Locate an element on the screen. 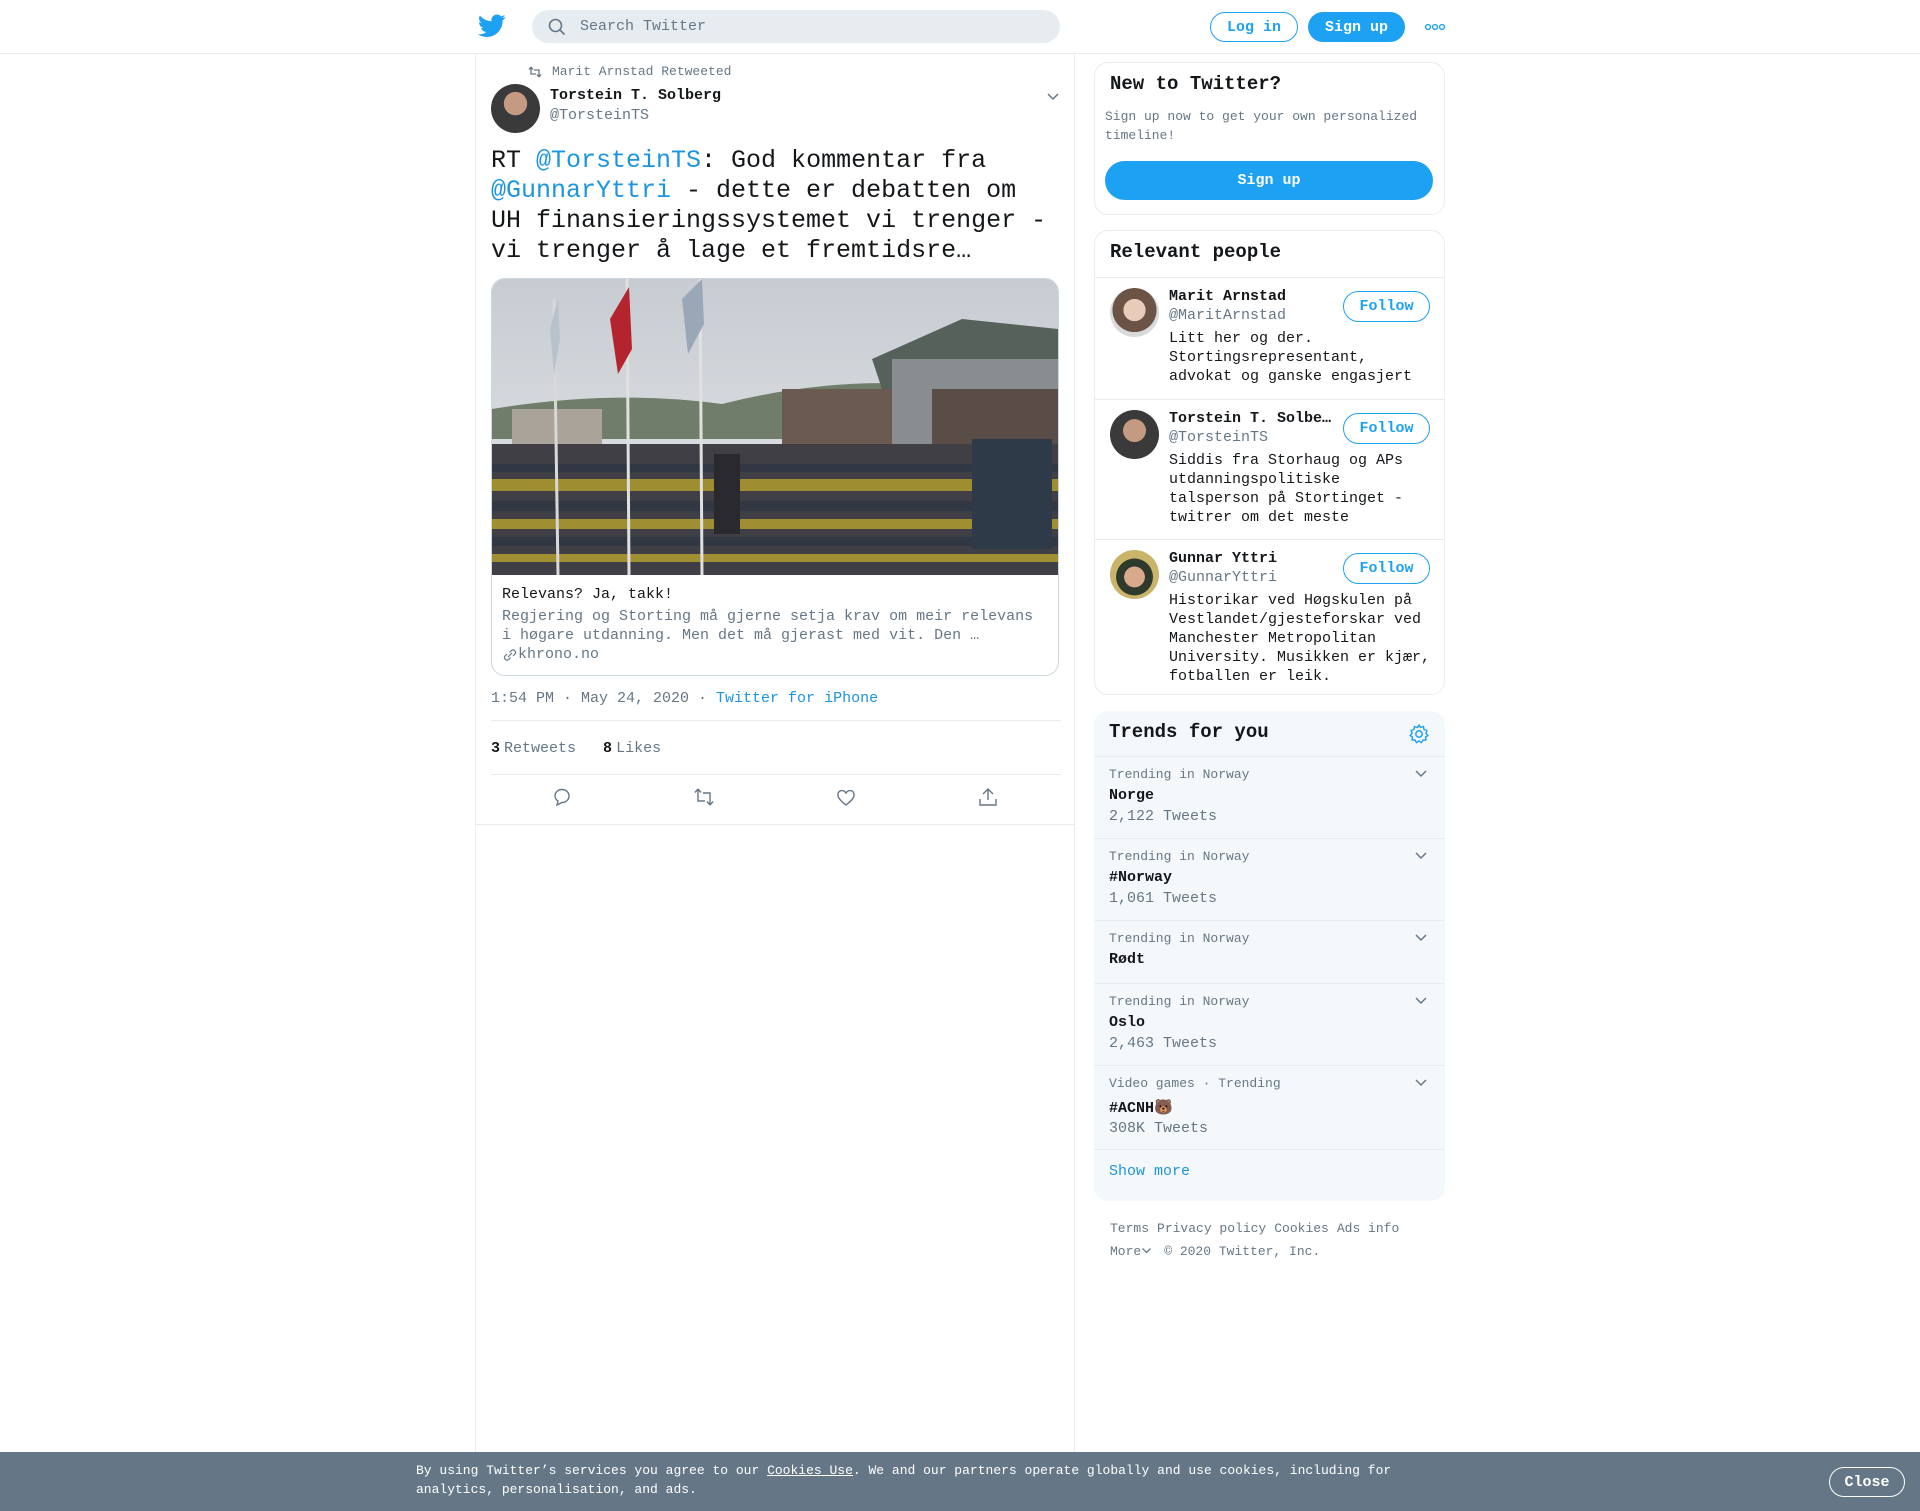  trend-item: Trending in Norway Oslo 2,463 Tweets is located at coordinates (1269, 1024).